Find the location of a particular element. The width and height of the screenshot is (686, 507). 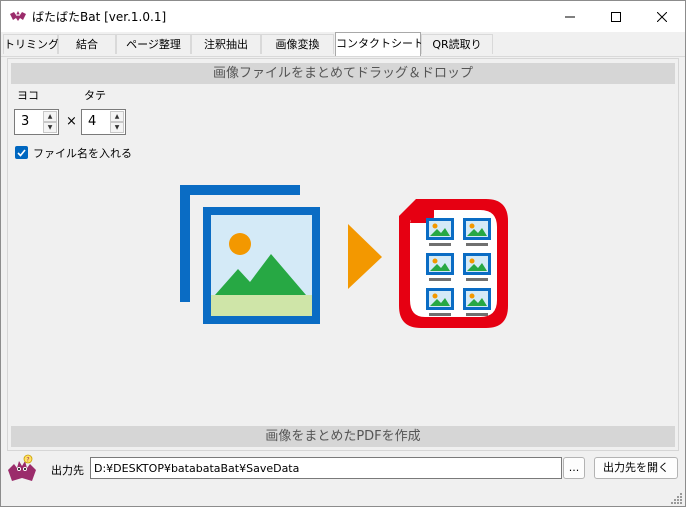

maximize-icon is located at coordinates (616, 16).